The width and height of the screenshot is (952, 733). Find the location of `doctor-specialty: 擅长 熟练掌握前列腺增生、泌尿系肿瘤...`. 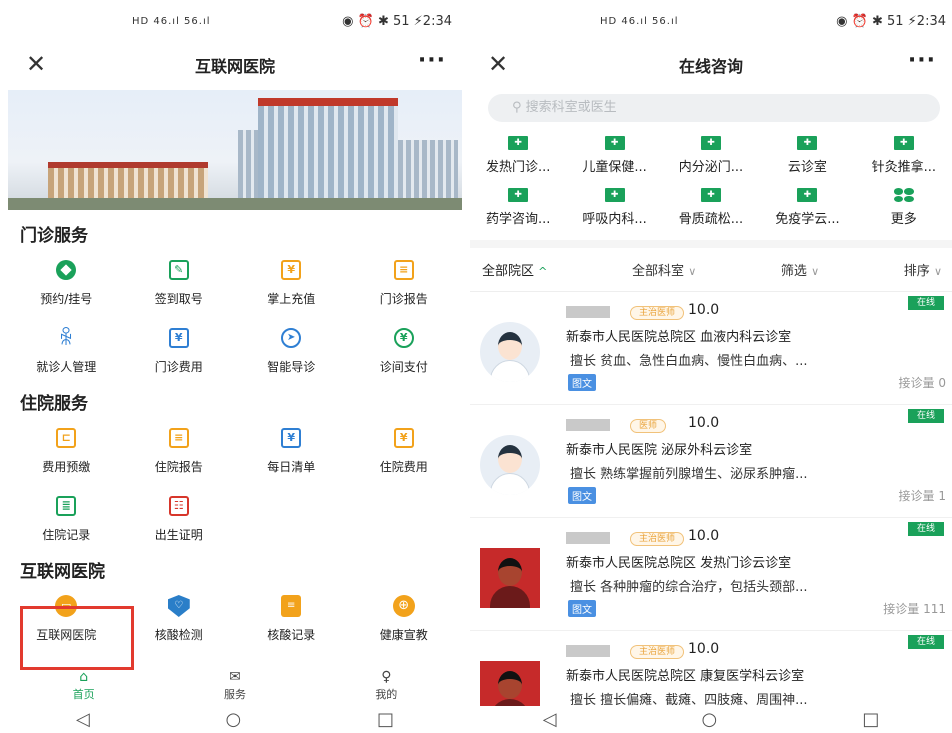

doctor-specialty: 擅长 熟练掌握前列腺增生、泌尿系肿瘤... is located at coordinates (689, 474).